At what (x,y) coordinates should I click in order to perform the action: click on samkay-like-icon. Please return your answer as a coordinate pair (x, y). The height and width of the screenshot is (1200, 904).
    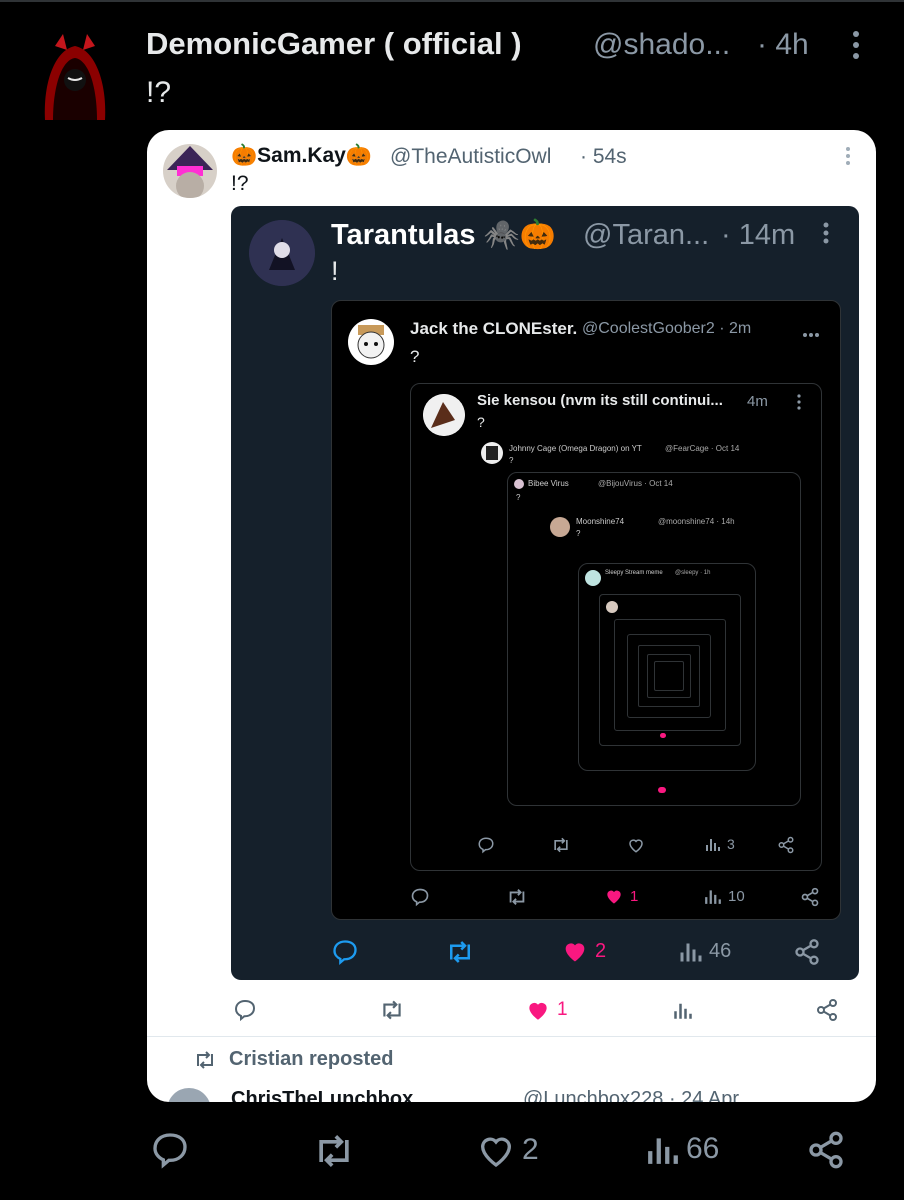
    Looking at the image, I should click on (538, 1011).